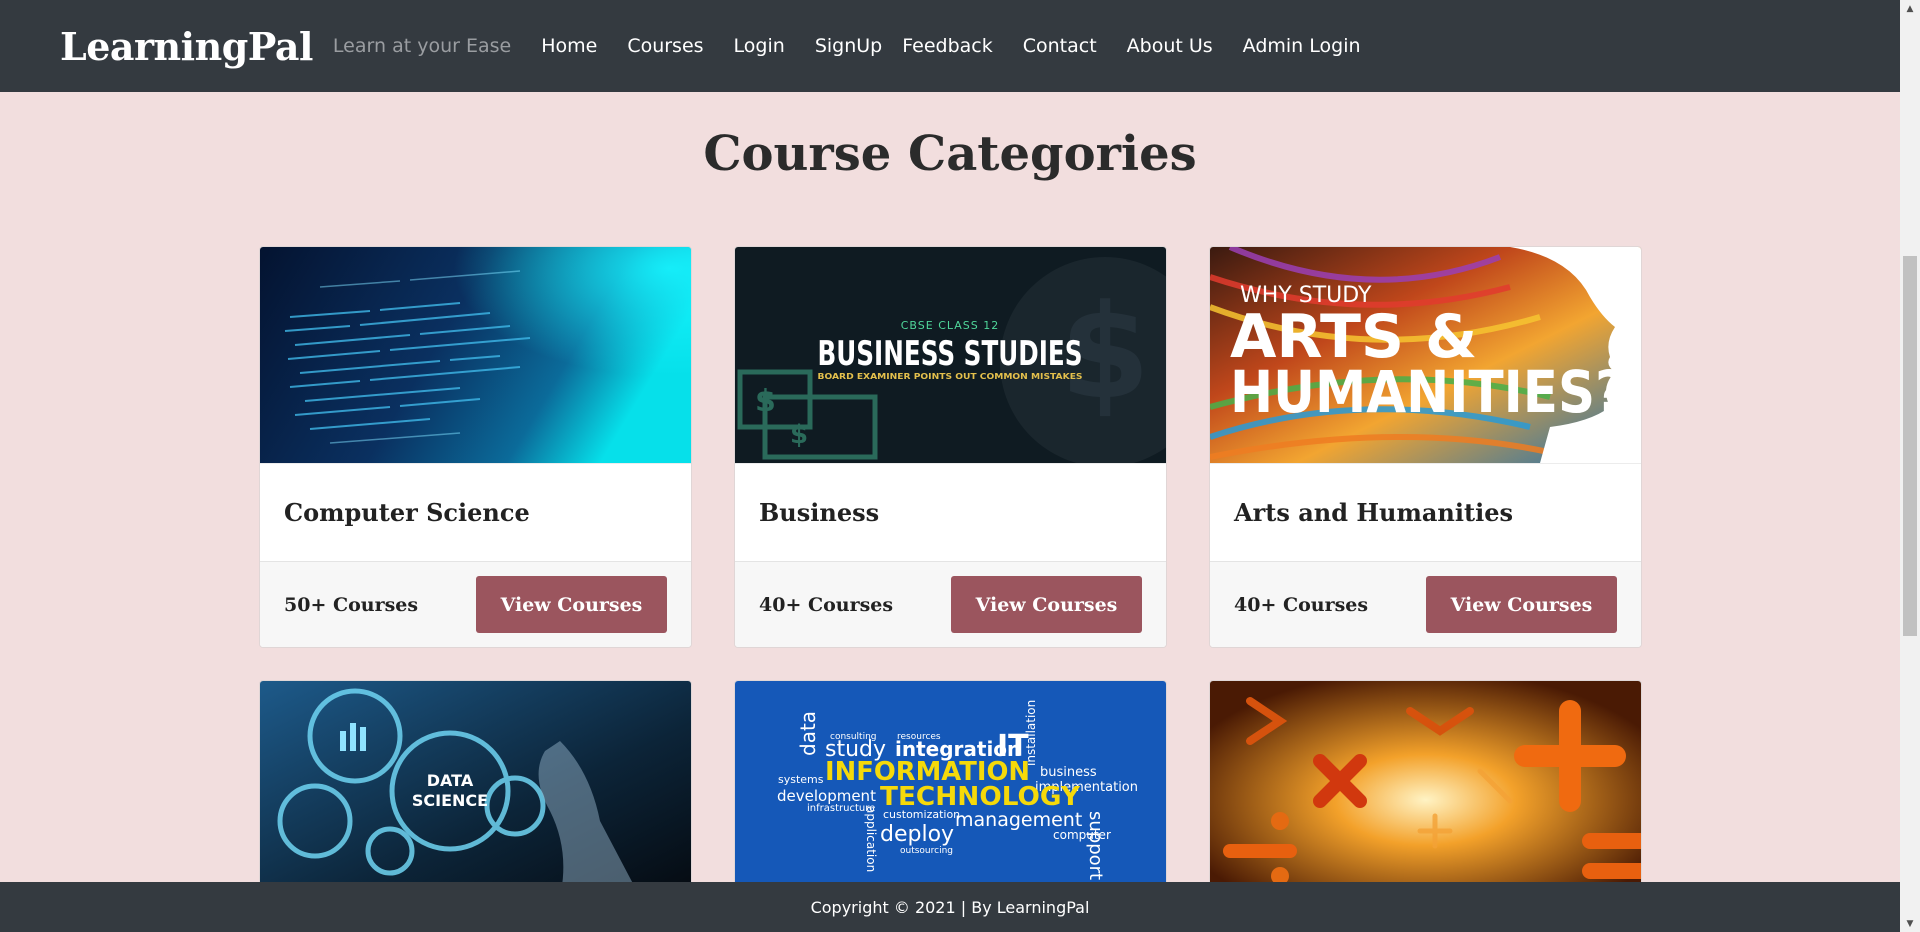 The height and width of the screenshot is (932, 1920). Describe the element at coordinates (808, 733) in the screenshot. I see `it-word-data: data` at that location.